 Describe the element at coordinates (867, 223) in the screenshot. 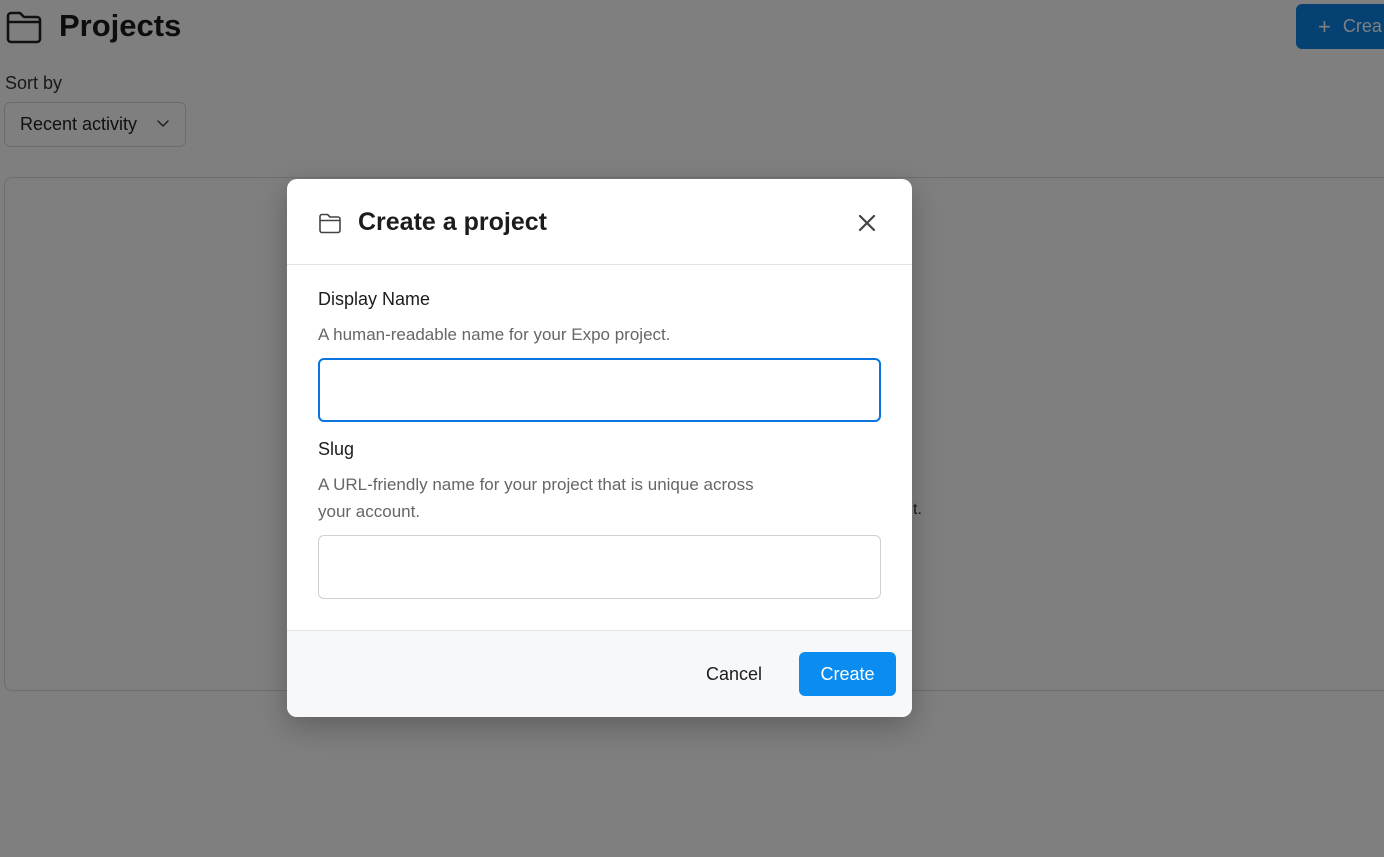

I see `close-icon` at that location.